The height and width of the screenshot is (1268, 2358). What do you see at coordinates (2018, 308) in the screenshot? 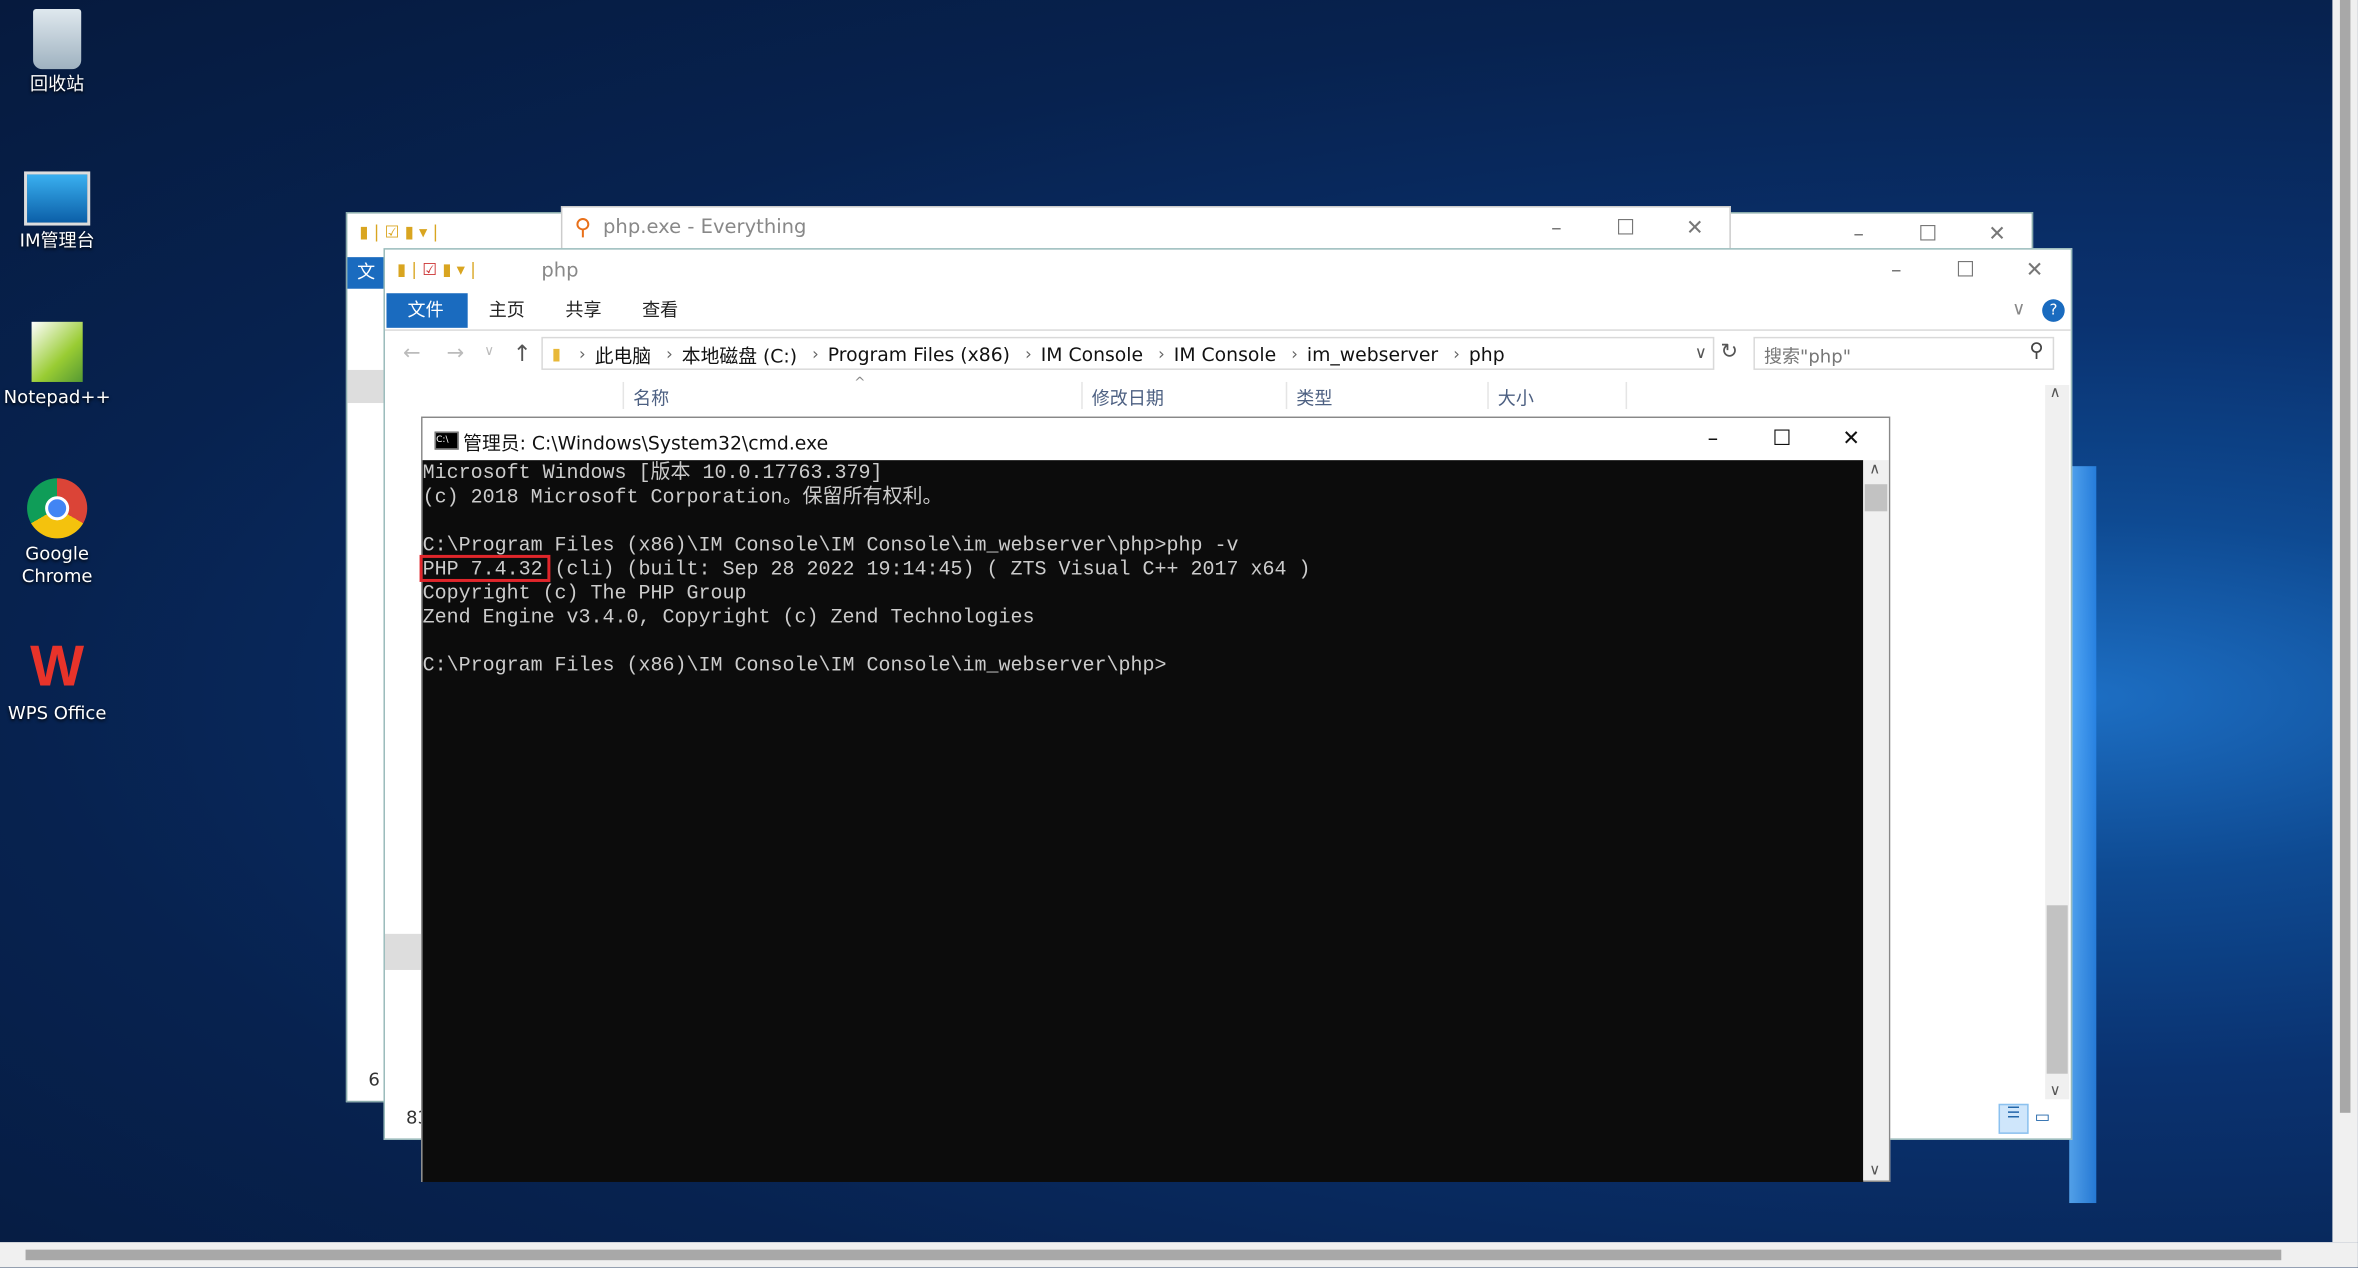
I see `ribbon-expand-icon: ∨` at bounding box center [2018, 308].